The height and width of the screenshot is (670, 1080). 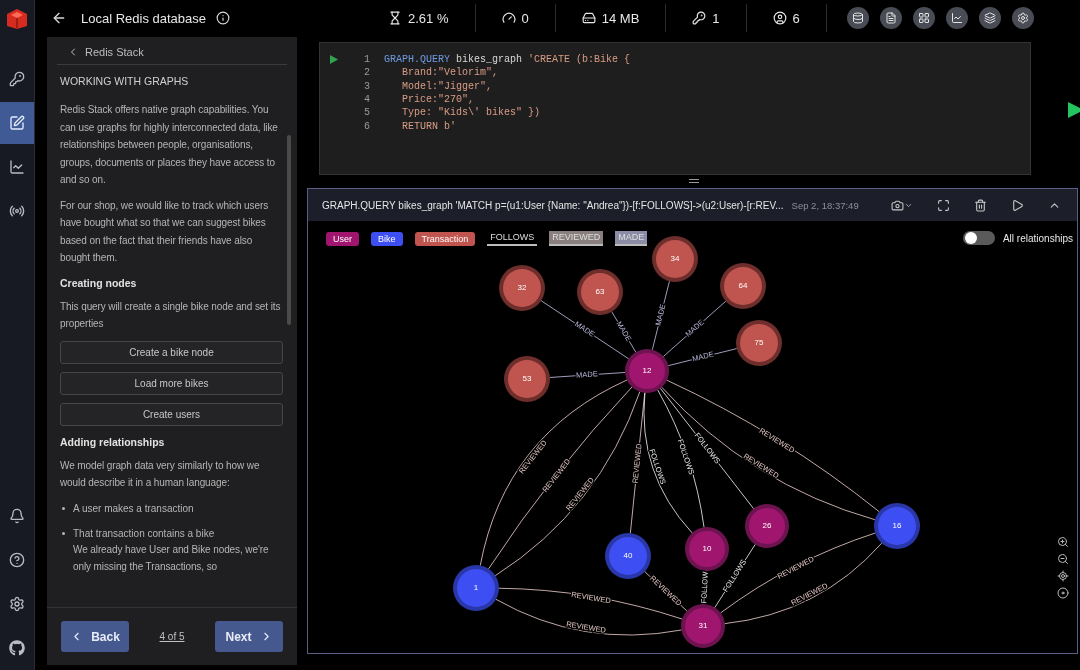 I want to click on trash-icon, so click(x=980, y=205).